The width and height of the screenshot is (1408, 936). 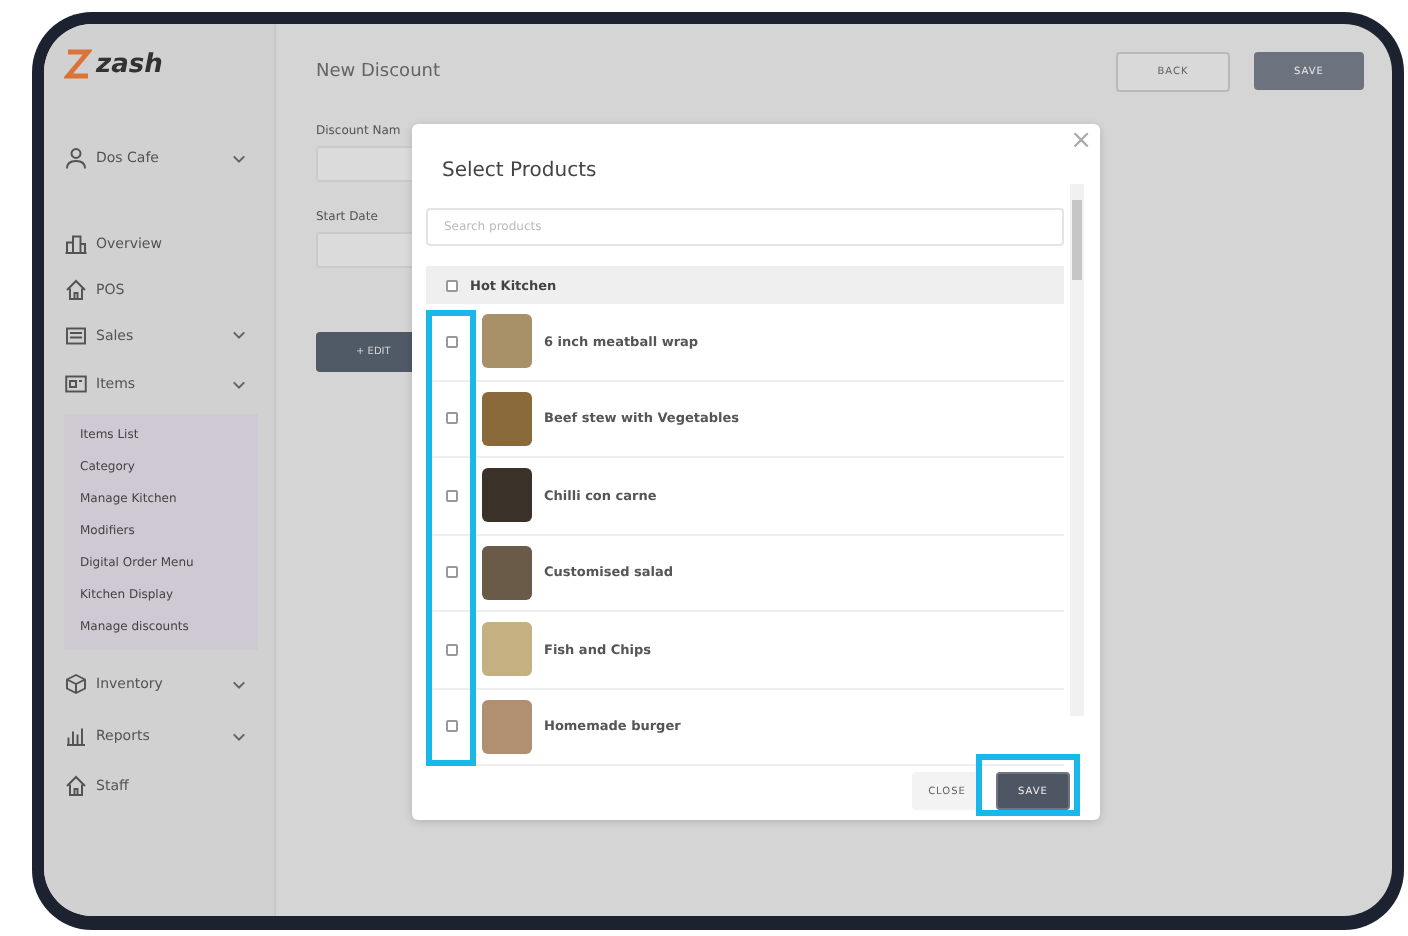 What do you see at coordinates (239, 158) in the screenshot?
I see `chevron-down-icon` at bounding box center [239, 158].